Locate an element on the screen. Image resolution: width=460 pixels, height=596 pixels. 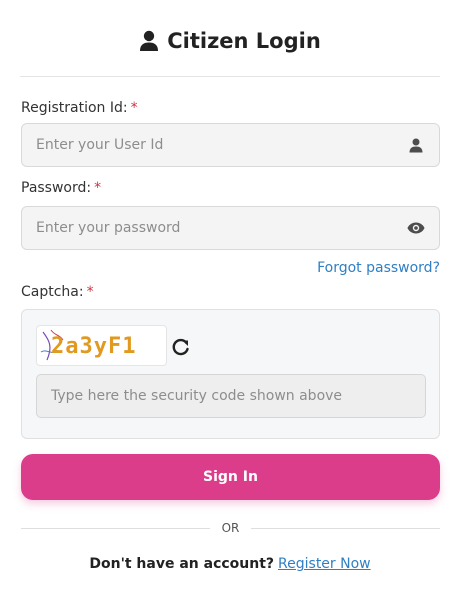
separator-line-left is located at coordinates (115, 528).